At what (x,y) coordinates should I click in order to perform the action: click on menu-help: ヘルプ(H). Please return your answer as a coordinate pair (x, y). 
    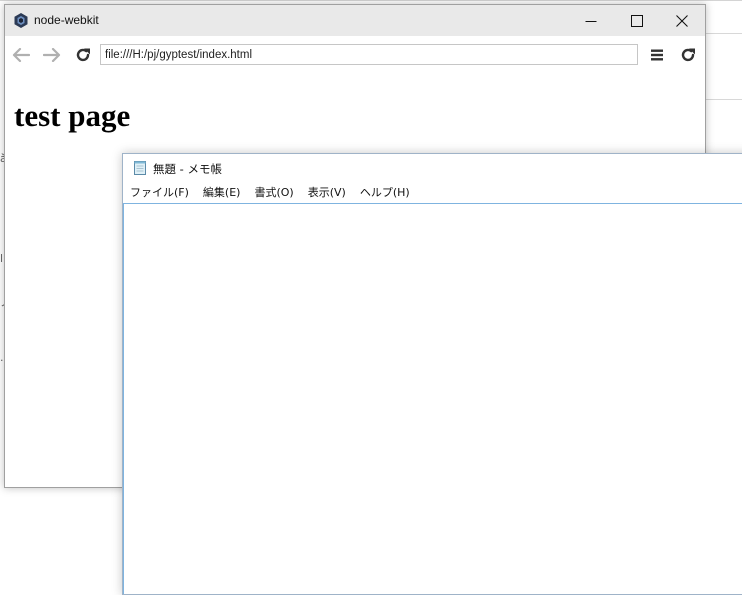
    Looking at the image, I should click on (385, 192).